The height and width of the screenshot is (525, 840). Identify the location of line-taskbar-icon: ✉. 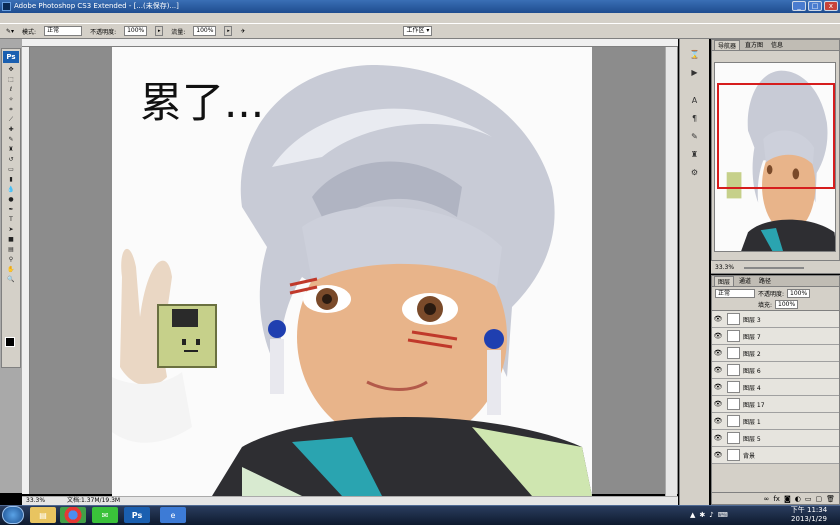
(105, 515).